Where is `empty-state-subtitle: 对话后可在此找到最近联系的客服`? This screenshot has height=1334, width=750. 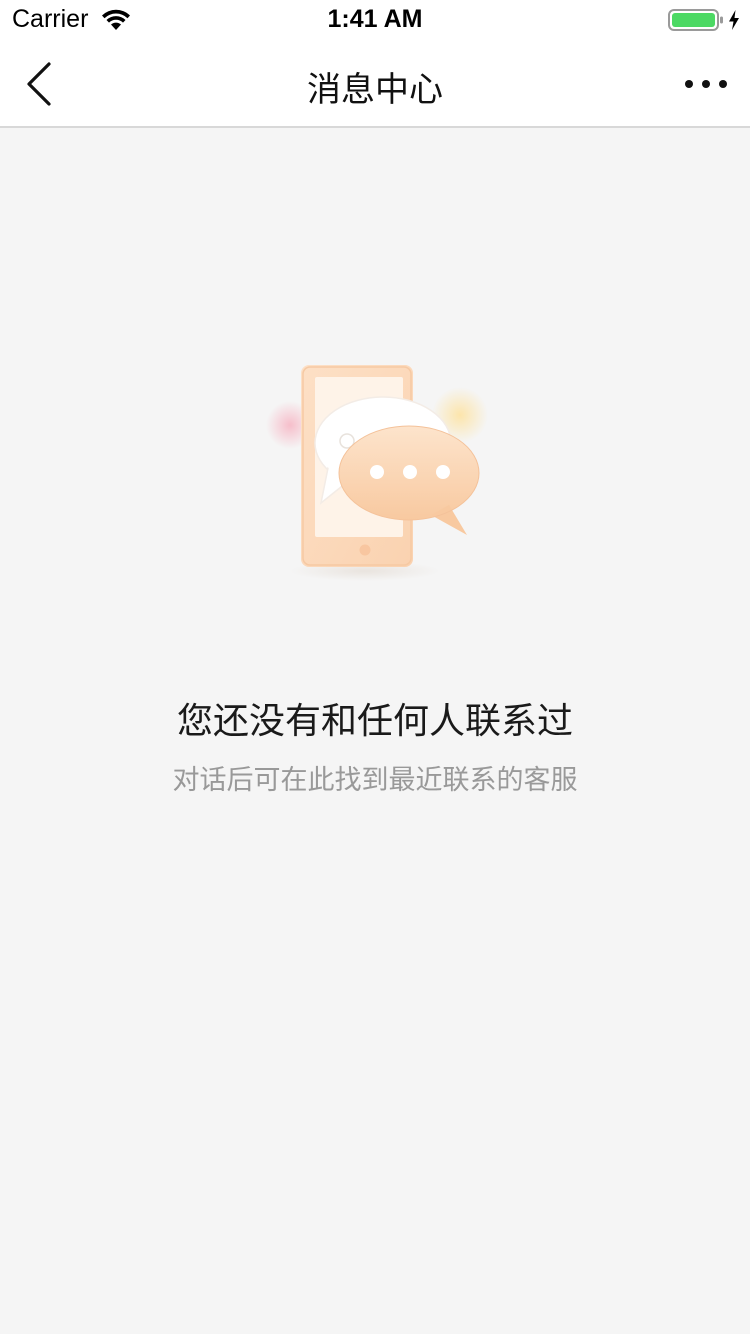
empty-state-subtitle: 对话后可在此找到最近联系的客服 is located at coordinates (375, 780).